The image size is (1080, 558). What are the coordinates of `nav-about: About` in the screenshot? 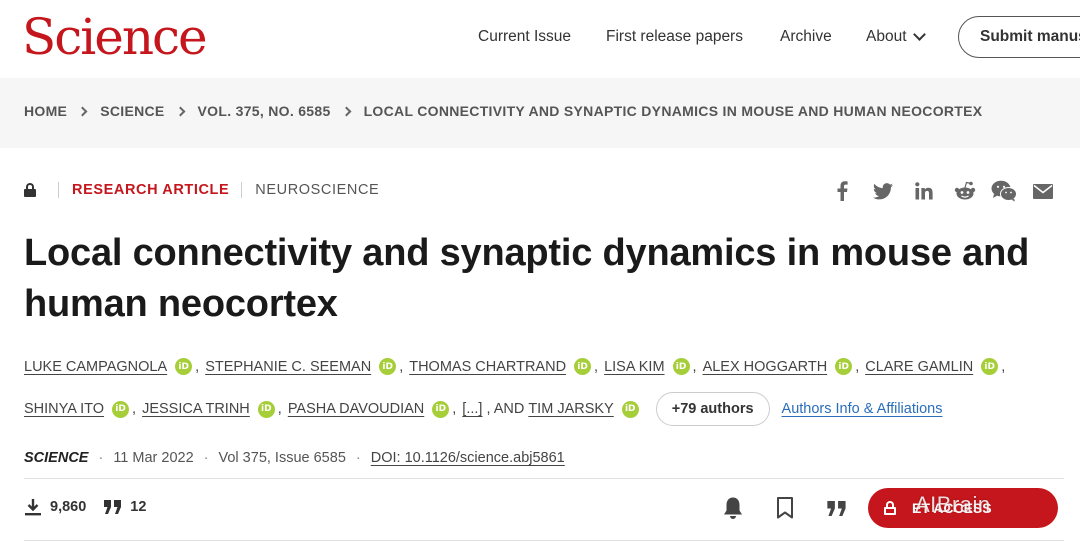 It's located at (896, 37).